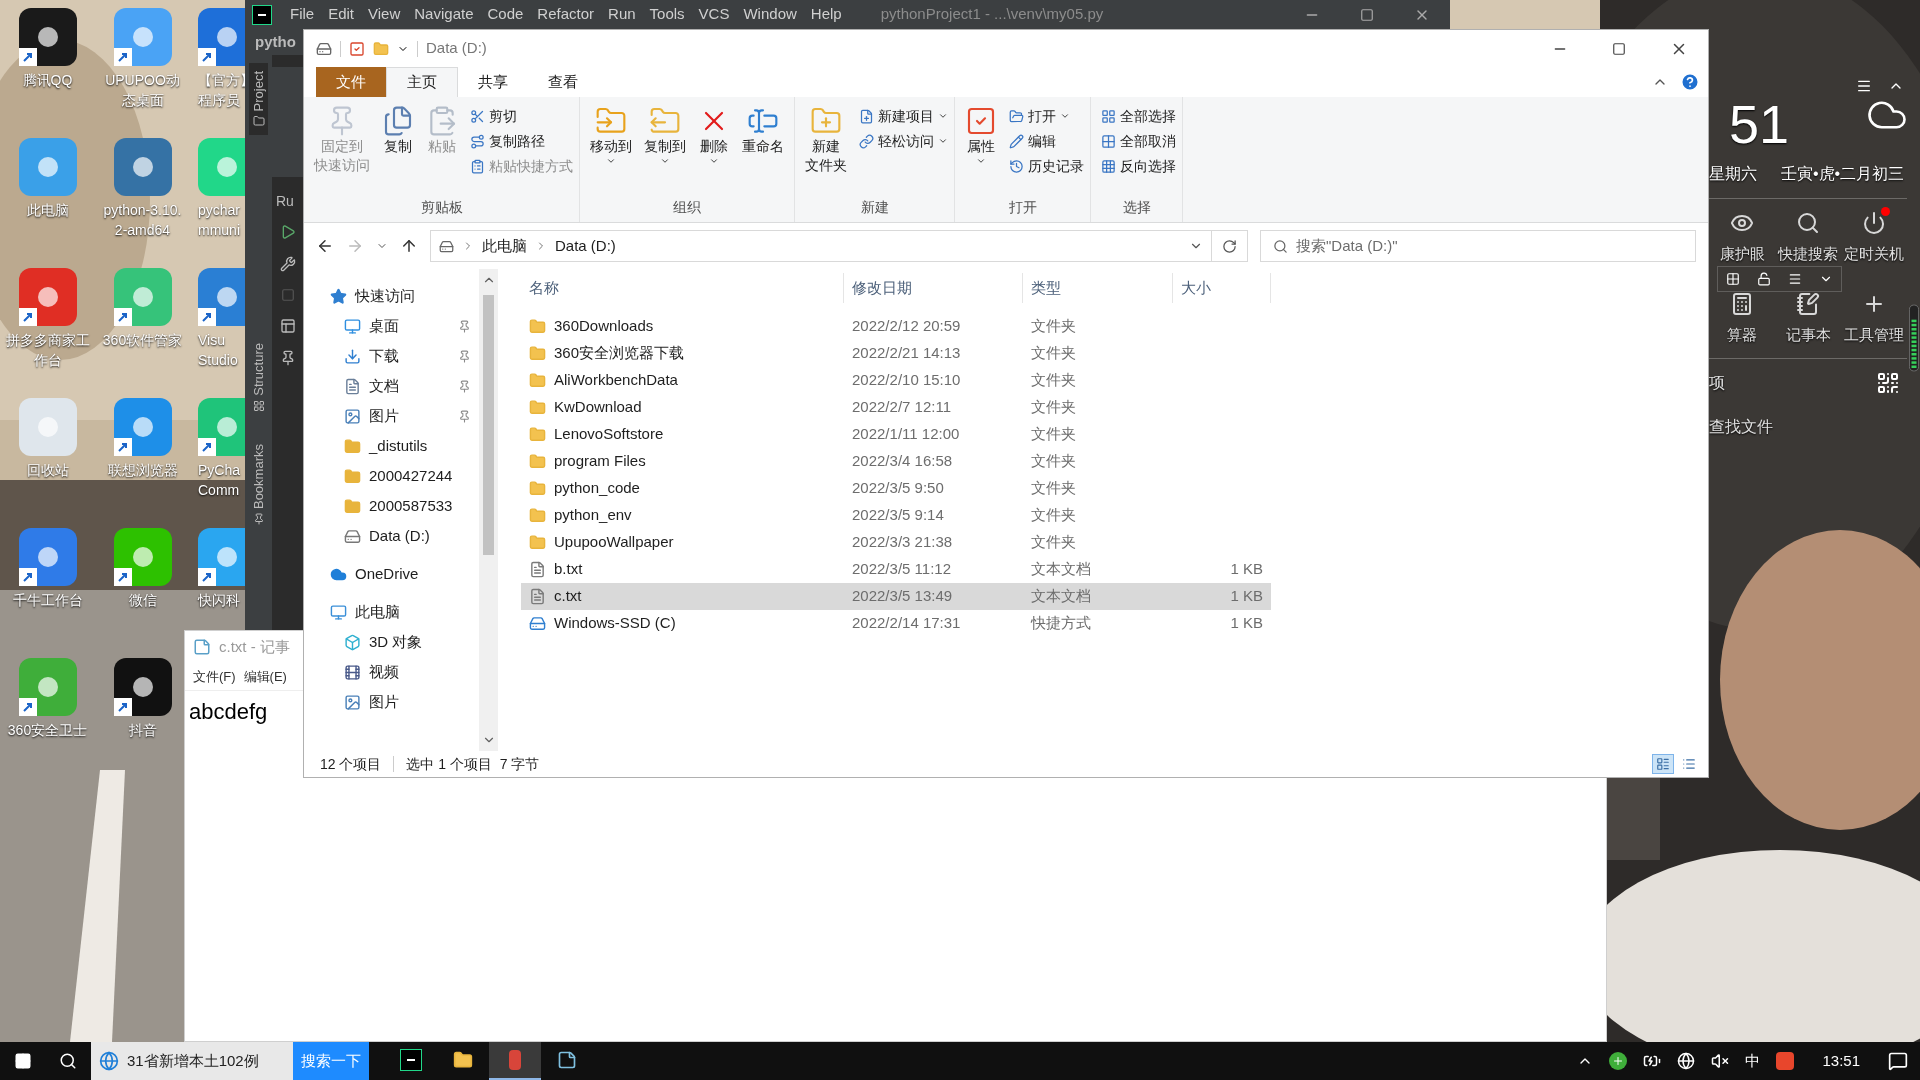 This screenshot has height=1080, width=1920. What do you see at coordinates (515, 1061) in the screenshot?
I see `taskbar-app` at bounding box center [515, 1061].